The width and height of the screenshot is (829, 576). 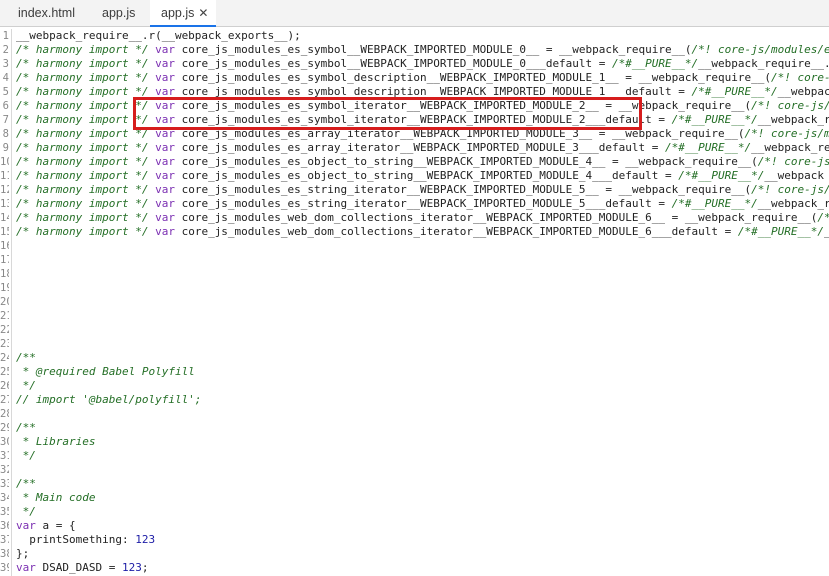 I want to click on code-text: * @required Babel Polyfill, so click(x=105, y=372).